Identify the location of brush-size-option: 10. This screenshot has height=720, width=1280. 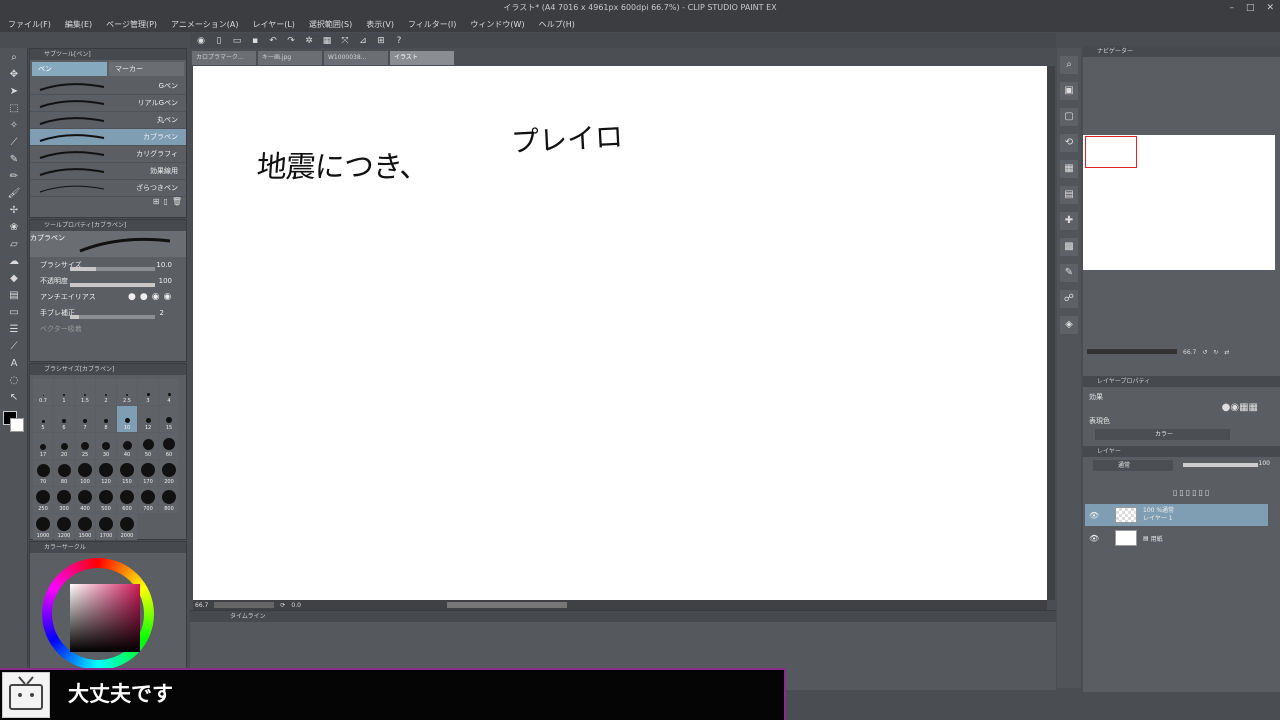
(127, 419).